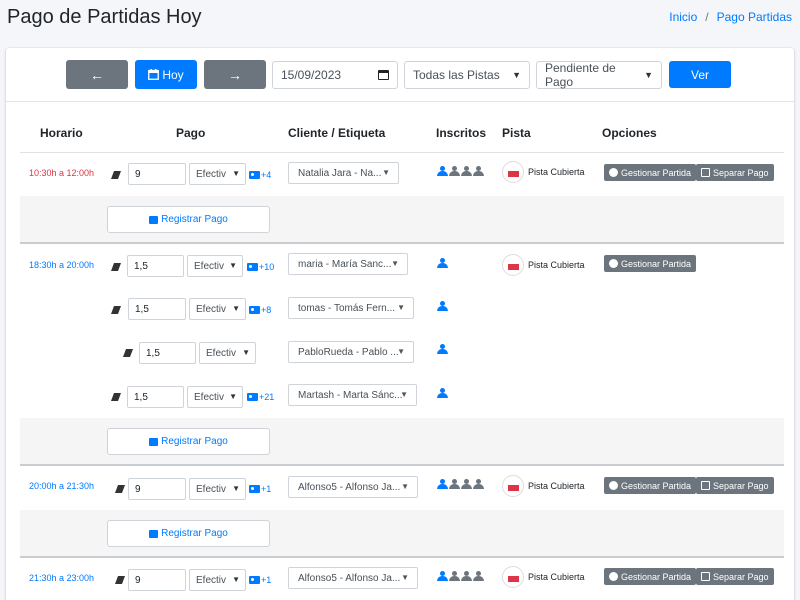 The image size is (800, 600). Describe the element at coordinates (235, 74) in the screenshot. I see `next-day-button: →` at that location.